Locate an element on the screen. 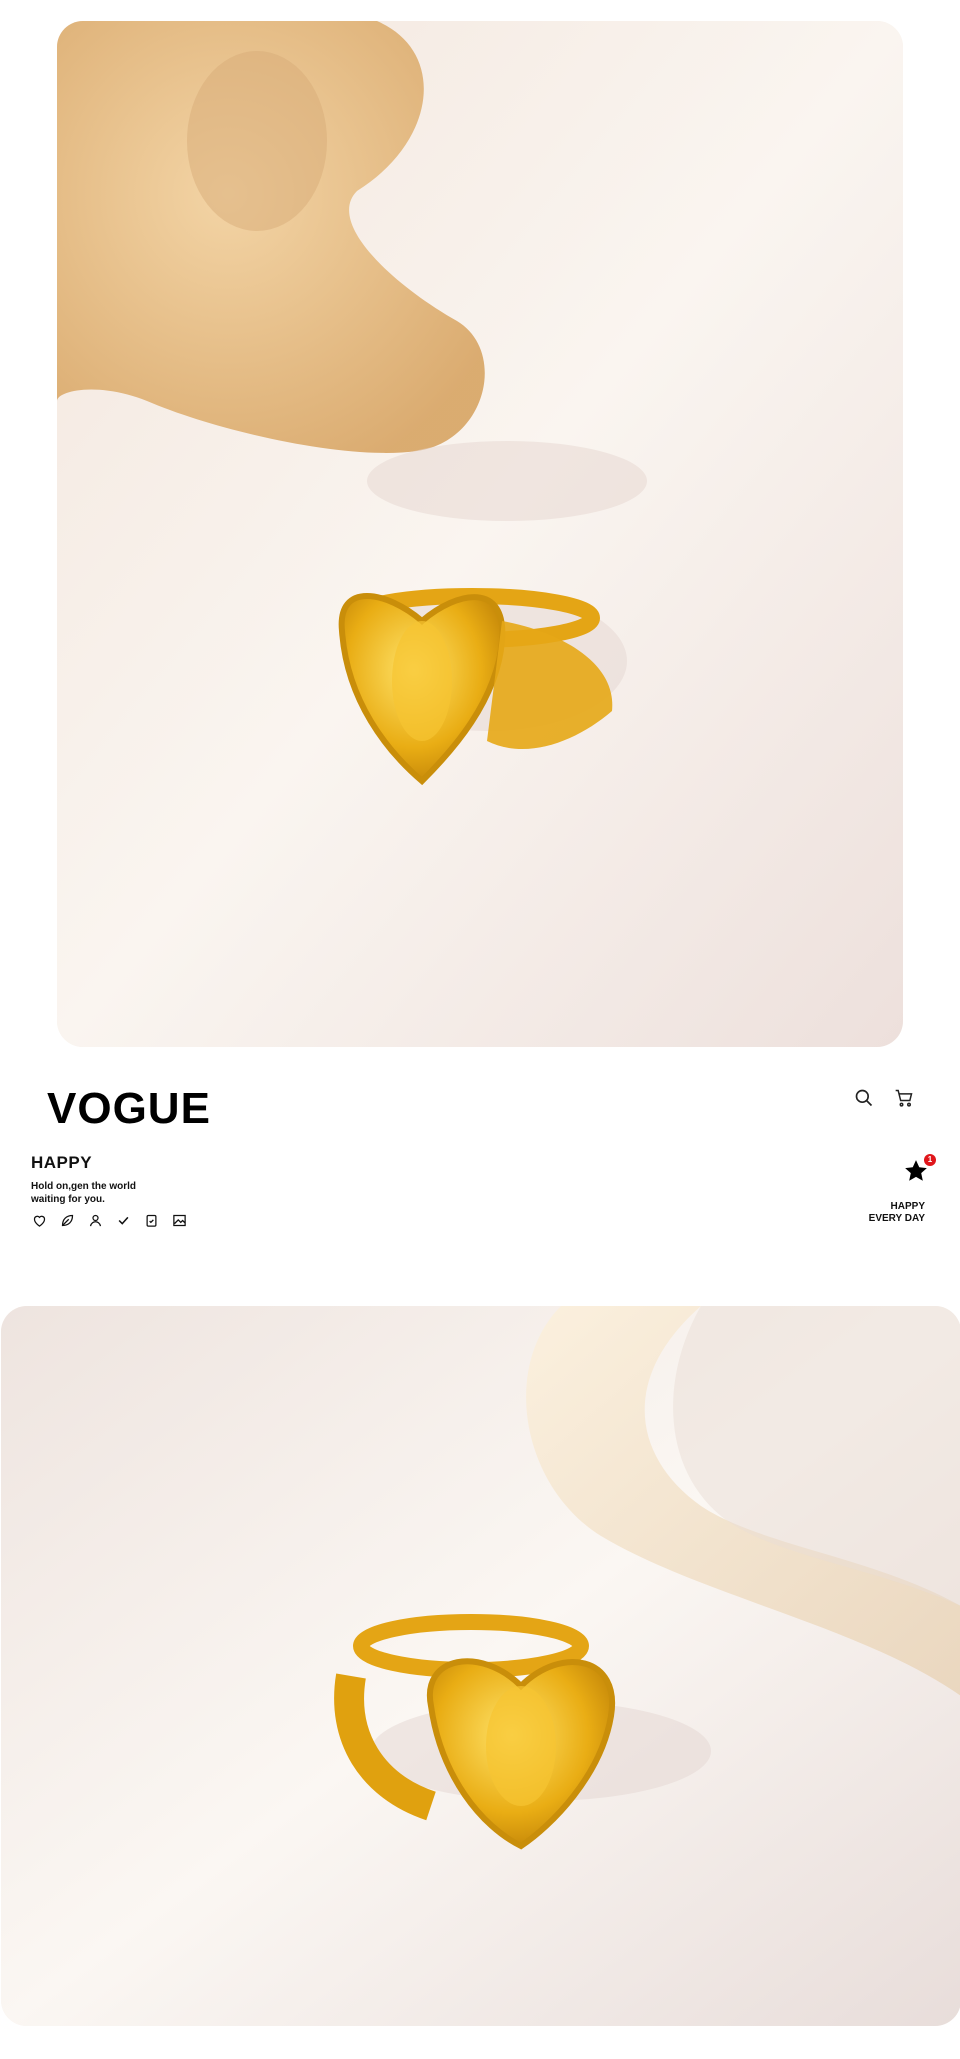  clipboard-check-icon is located at coordinates (151, 1220).